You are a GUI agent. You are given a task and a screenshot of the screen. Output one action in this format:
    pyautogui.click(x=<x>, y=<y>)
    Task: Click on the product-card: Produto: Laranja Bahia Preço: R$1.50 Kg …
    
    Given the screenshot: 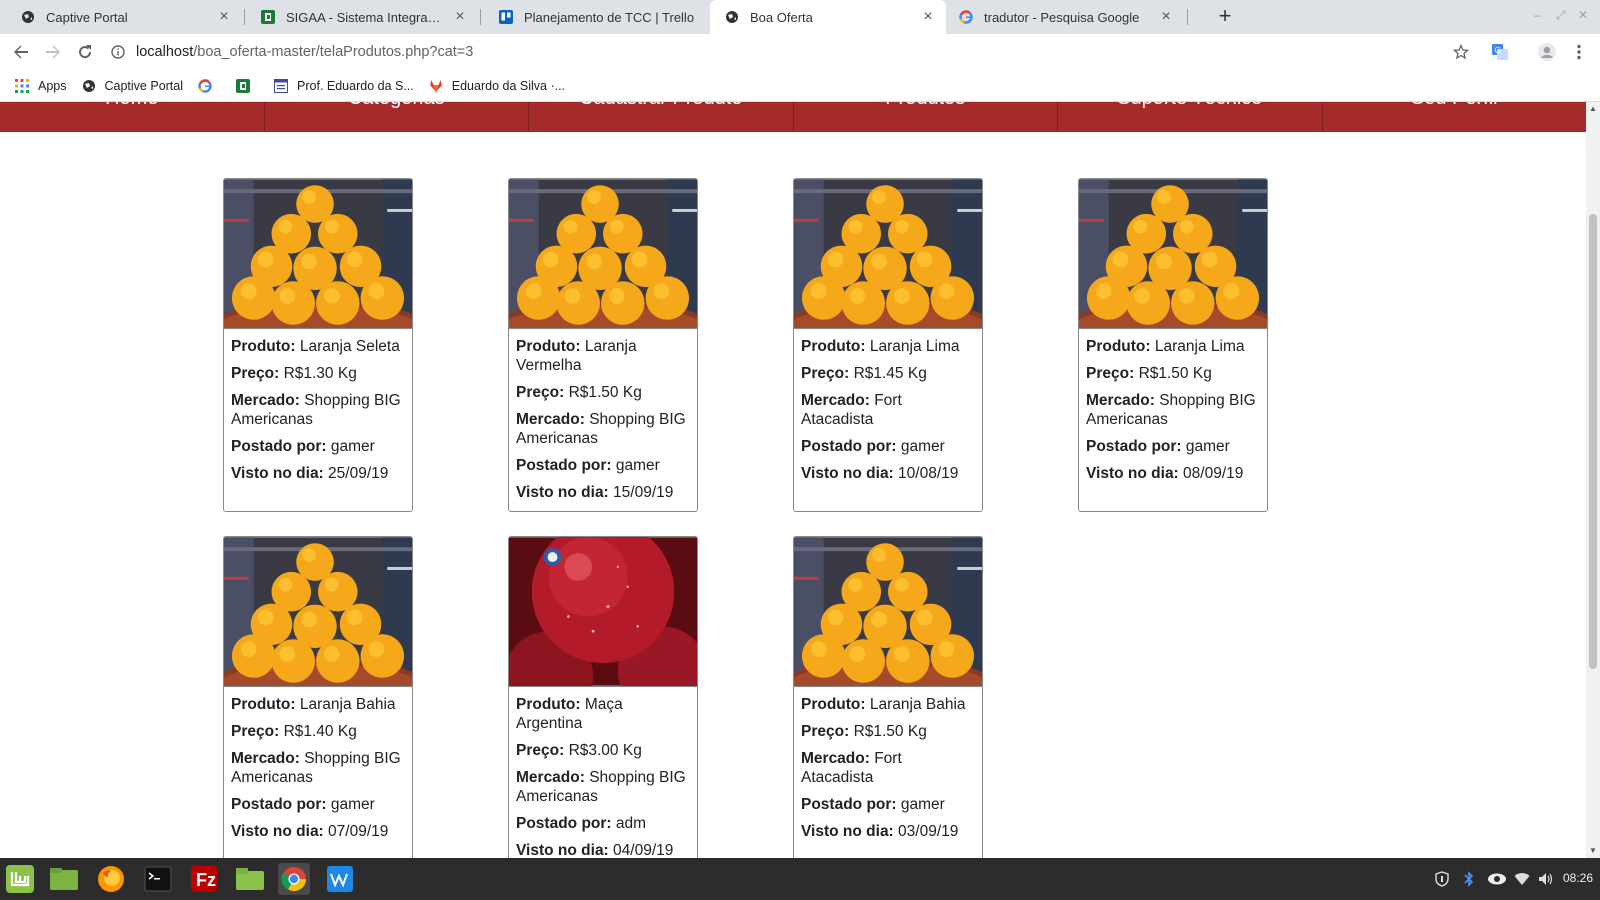 What is the action you would take?
    pyautogui.click(x=888, y=697)
    